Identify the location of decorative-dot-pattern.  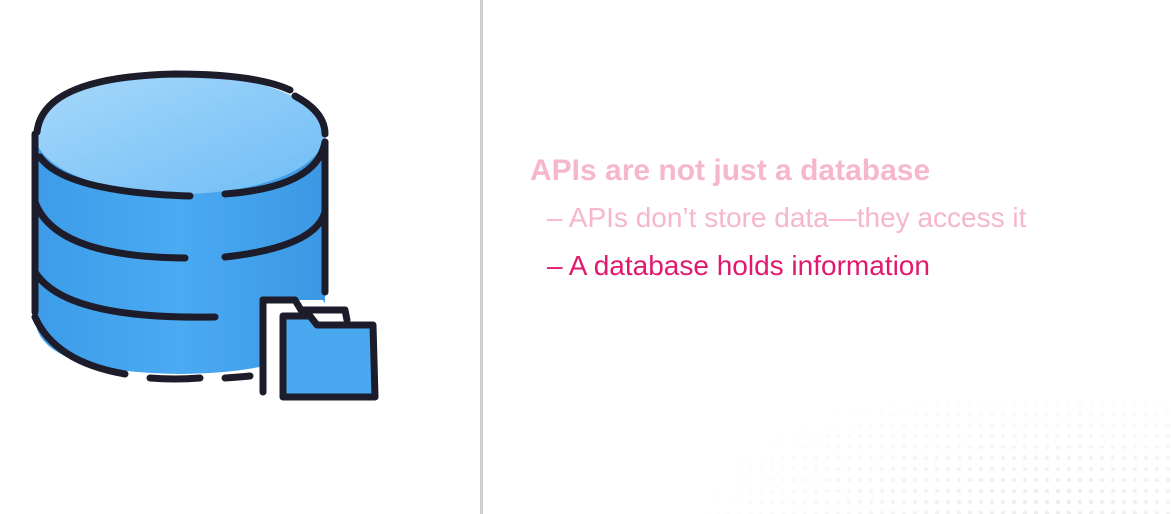
(936, 434).